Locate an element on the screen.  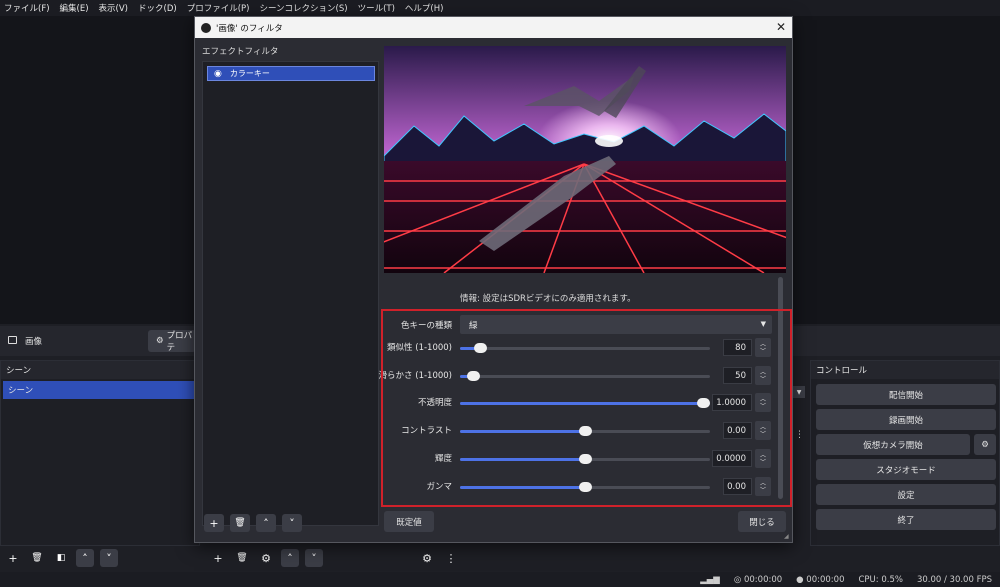
source-settings-button: ⚙ is located at coordinates (266, 558).